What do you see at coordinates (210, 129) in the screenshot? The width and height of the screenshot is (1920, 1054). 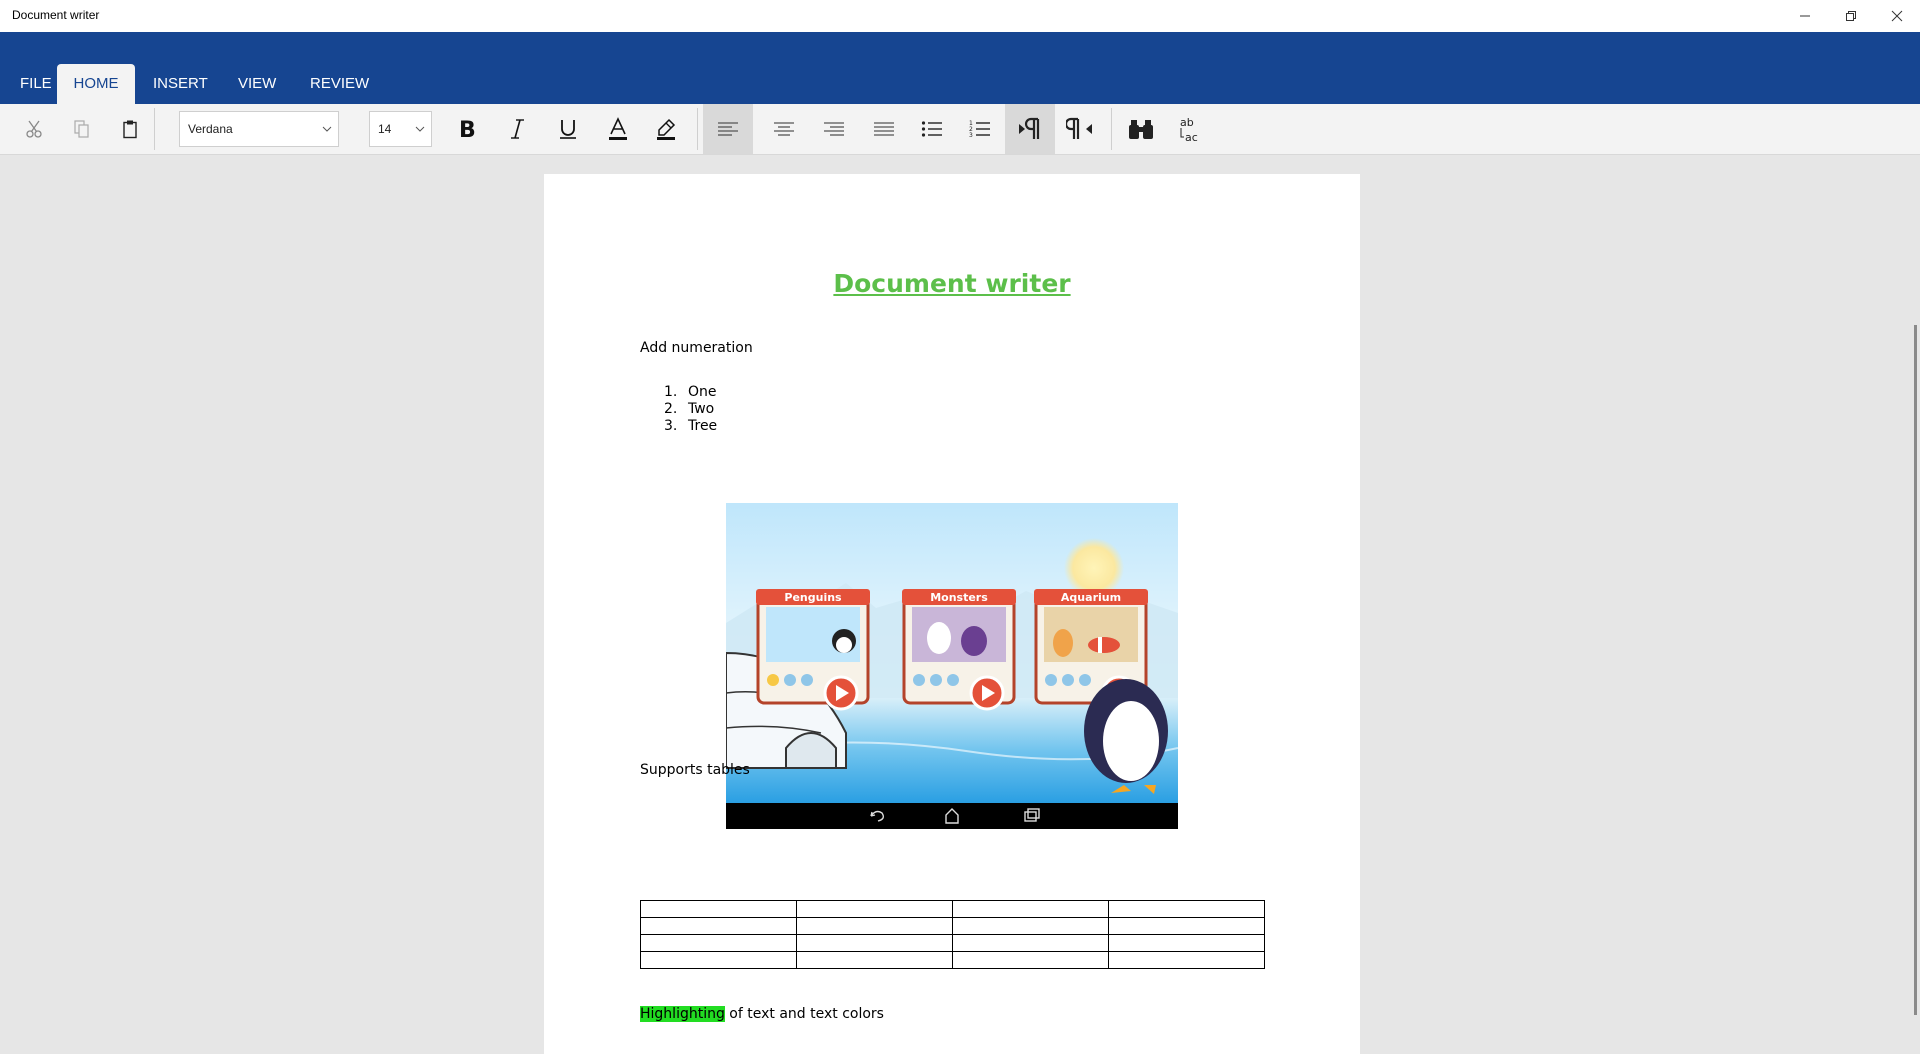 I see `font-family-value: Verdana` at bounding box center [210, 129].